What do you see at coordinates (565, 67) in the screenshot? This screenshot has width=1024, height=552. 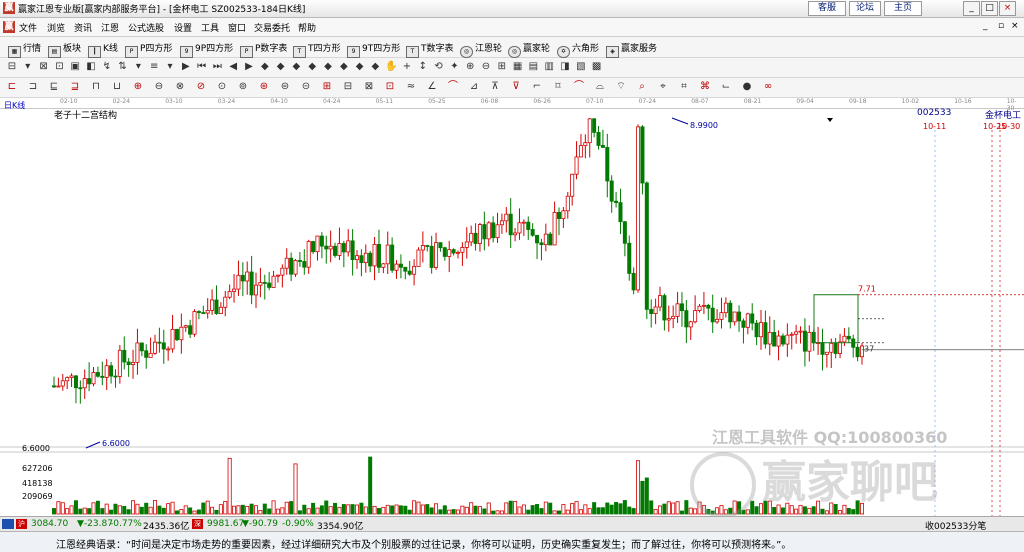 I see `draw-tool-icon: ◨` at bounding box center [565, 67].